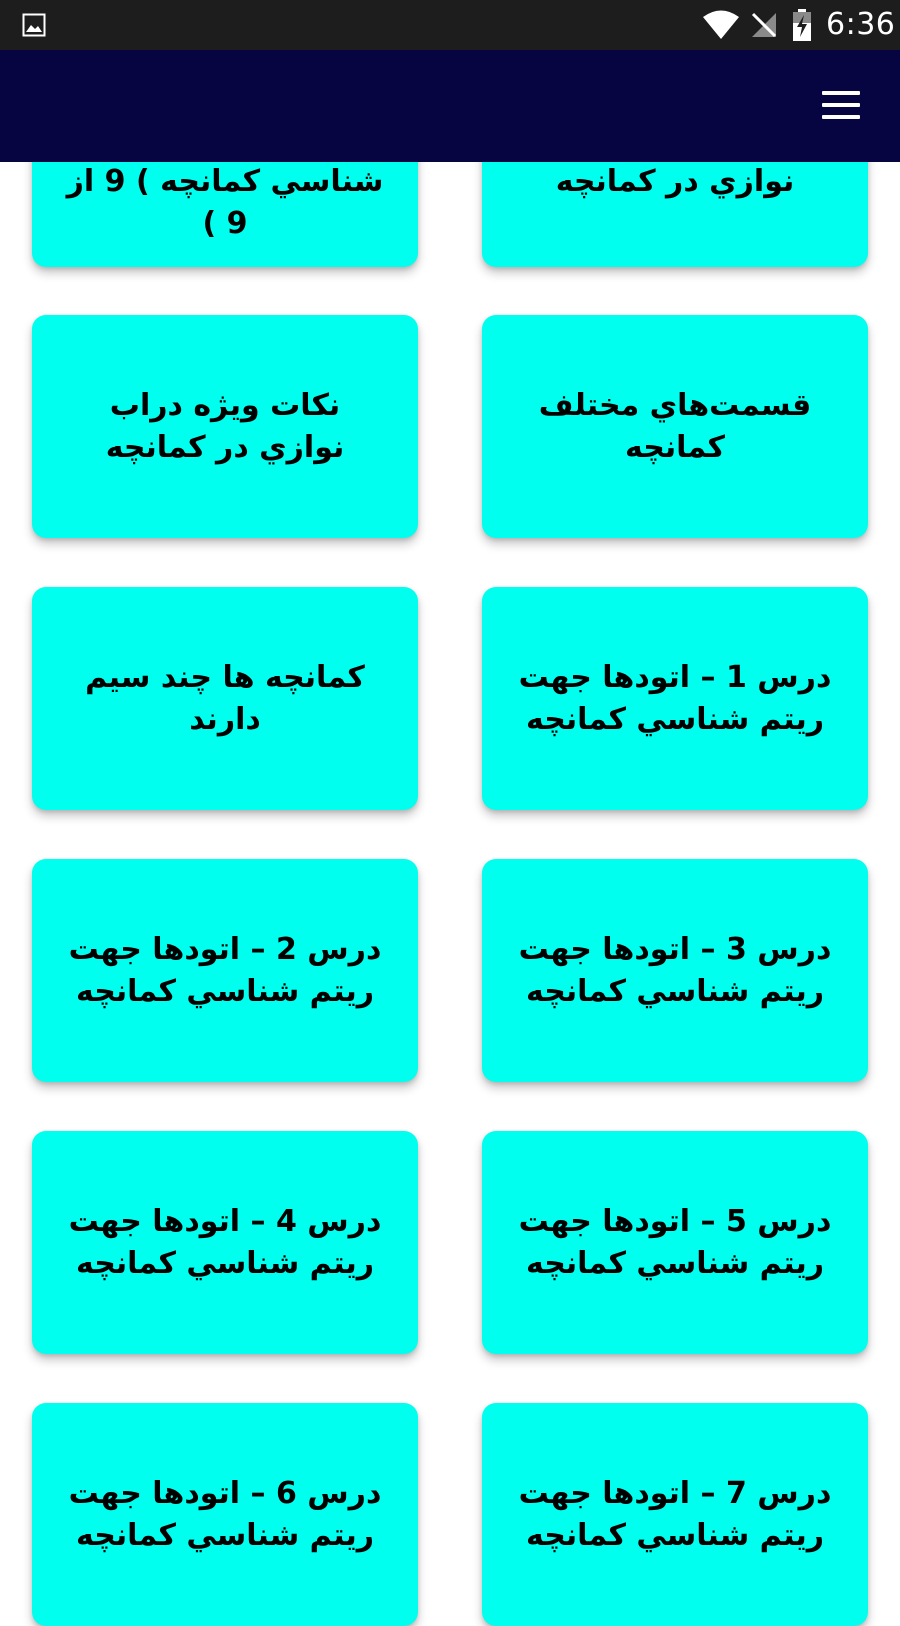 This screenshot has width=900, height=1626. What do you see at coordinates (450, 25) in the screenshot?
I see `status-bar: 6:36` at bounding box center [450, 25].